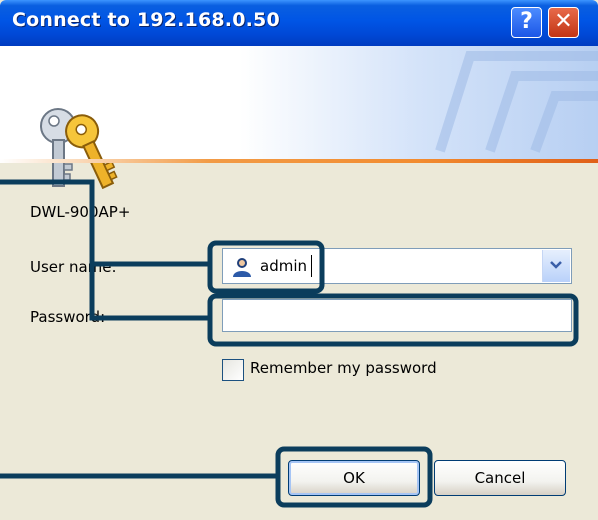 Image resolution: width=598 pixels, height=520 pixels. What do you see at coordinates (80, 212) in the screenshot?
I see `site-name: DWL-900AP+` at bounding box center [80, 212].